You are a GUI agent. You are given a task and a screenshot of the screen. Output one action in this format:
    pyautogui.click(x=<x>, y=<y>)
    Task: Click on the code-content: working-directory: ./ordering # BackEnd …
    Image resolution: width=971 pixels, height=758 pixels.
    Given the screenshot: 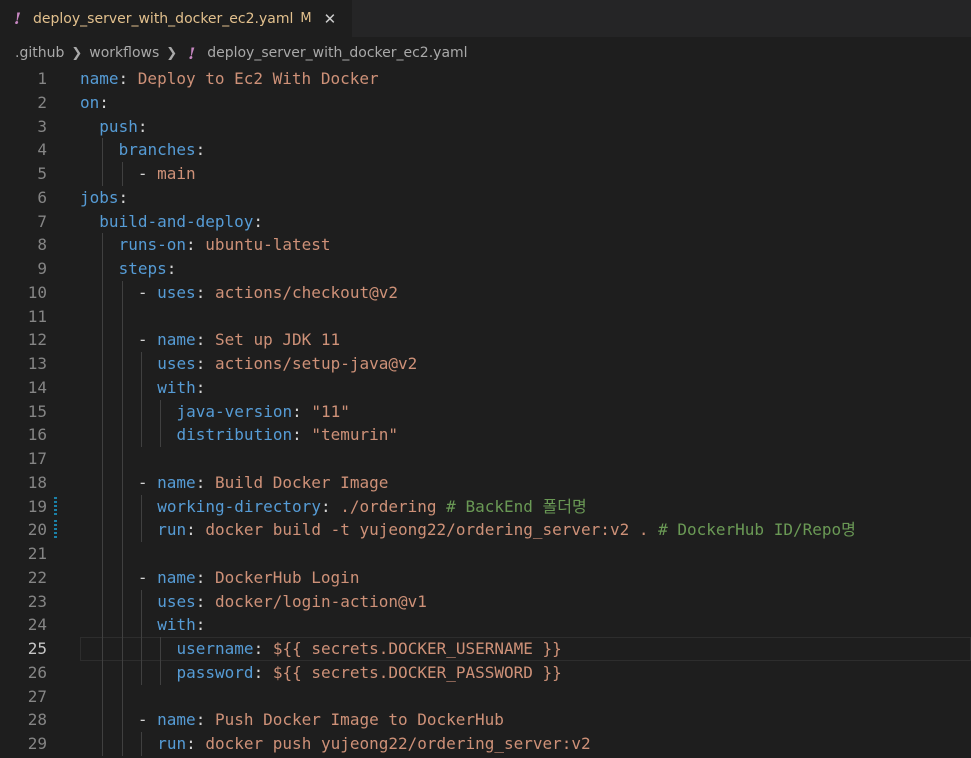 What is the action you would take?
    pyautogui.click(x=525, y=506)
    